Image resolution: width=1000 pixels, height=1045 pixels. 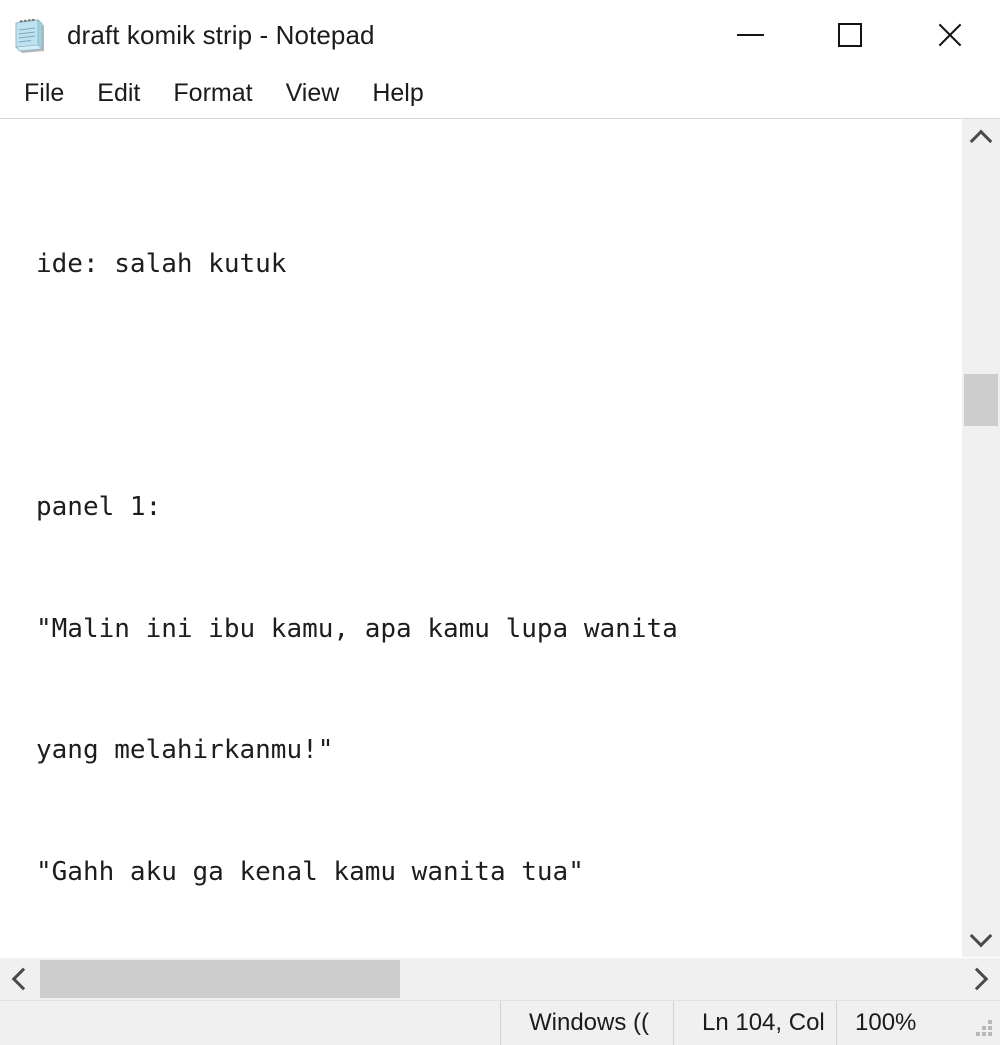 I want to click on minimize-icon, so click(x=750, y=35).